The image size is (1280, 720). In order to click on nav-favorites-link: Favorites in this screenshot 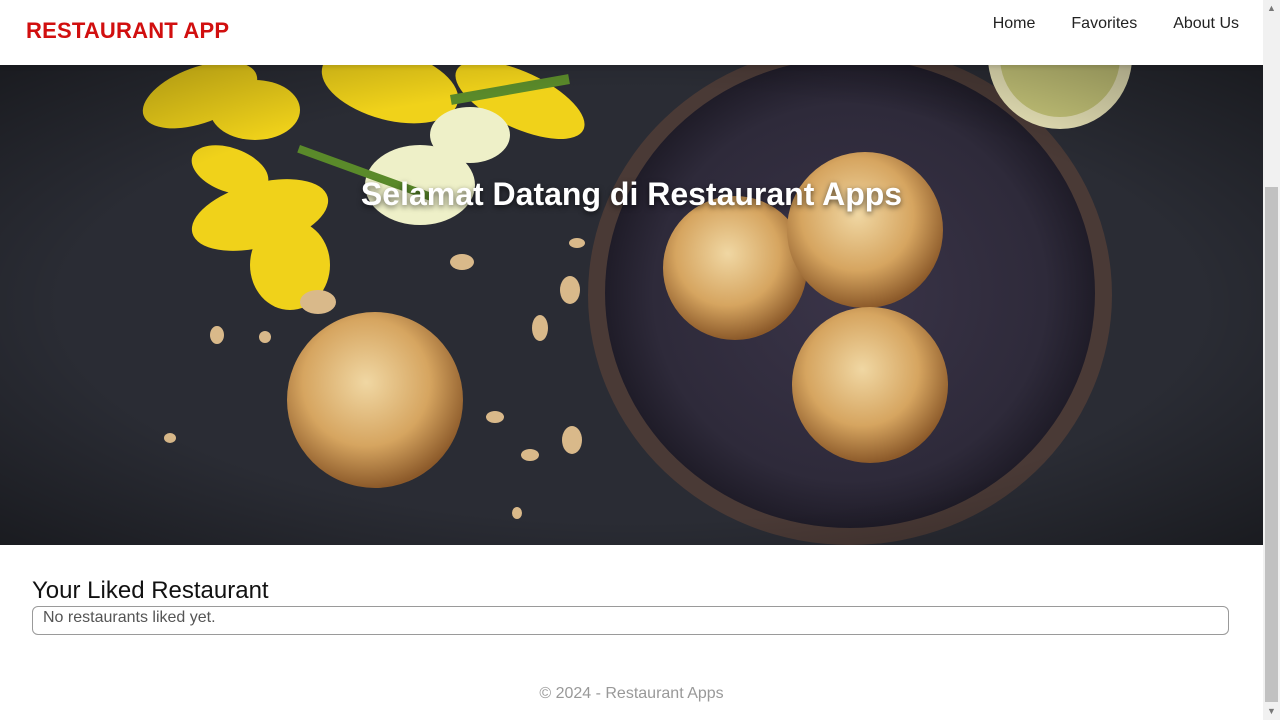, I will do `click(1104, 24)`.